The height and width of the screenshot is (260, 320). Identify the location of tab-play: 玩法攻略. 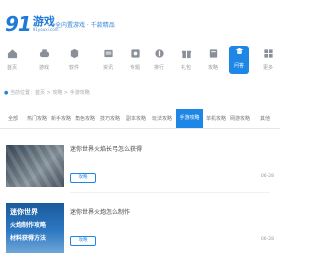
(162, 119).